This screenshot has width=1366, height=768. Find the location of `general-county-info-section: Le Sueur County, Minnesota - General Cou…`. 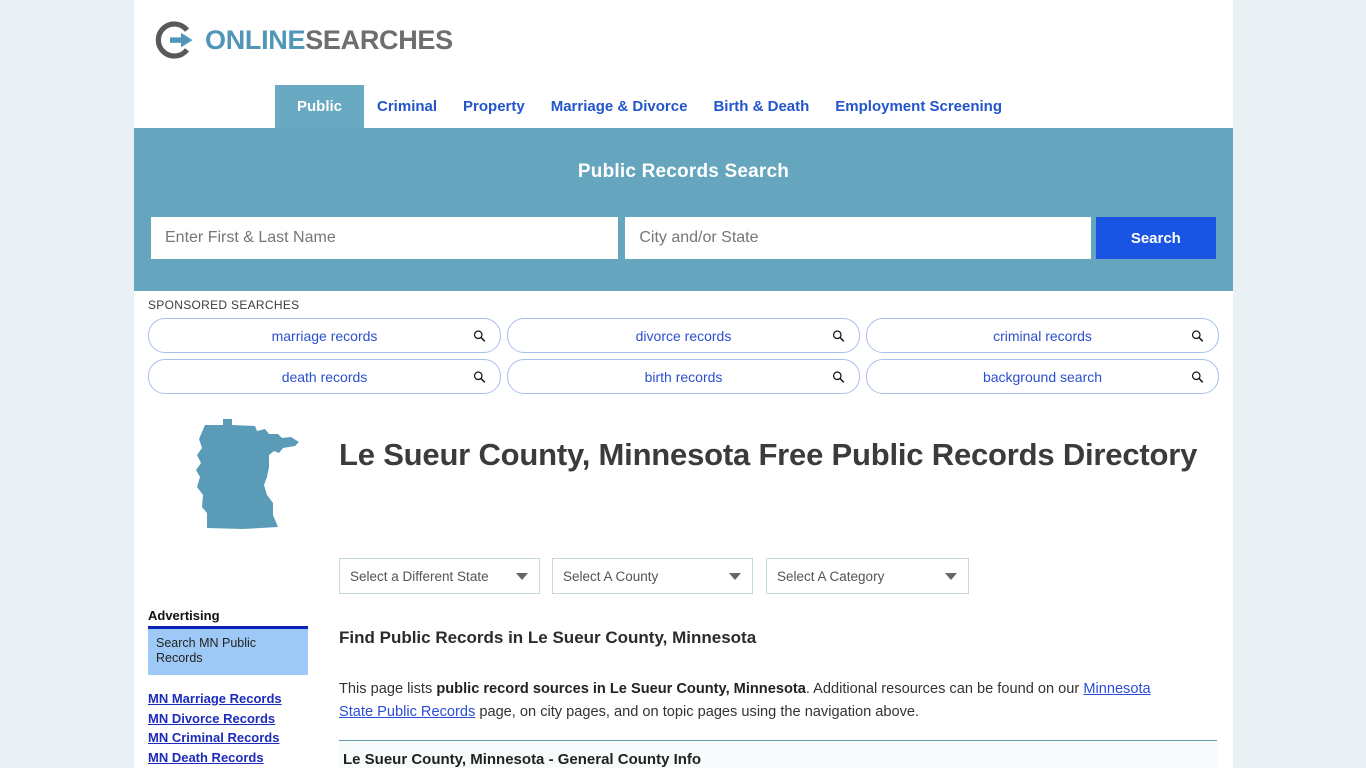

general-county-info-section: Le Sueur County, Minnesota - General Cou… is located at coordinates (778, 754).